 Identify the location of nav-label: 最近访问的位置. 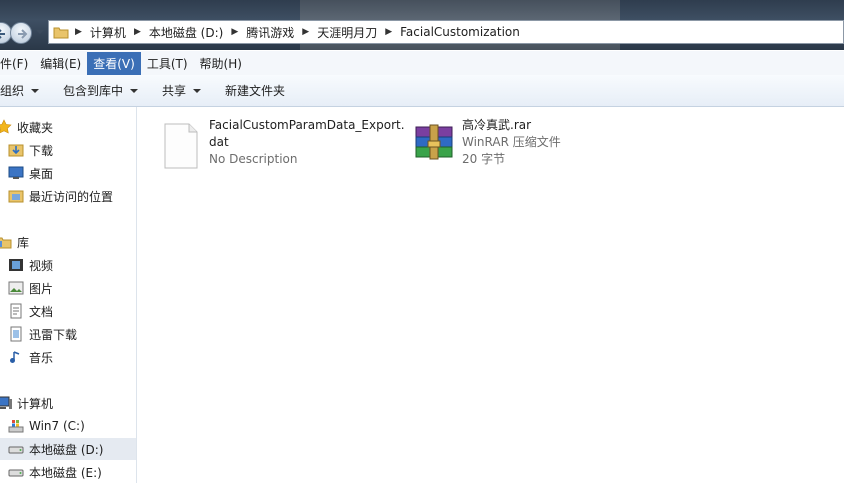
(71, 196).